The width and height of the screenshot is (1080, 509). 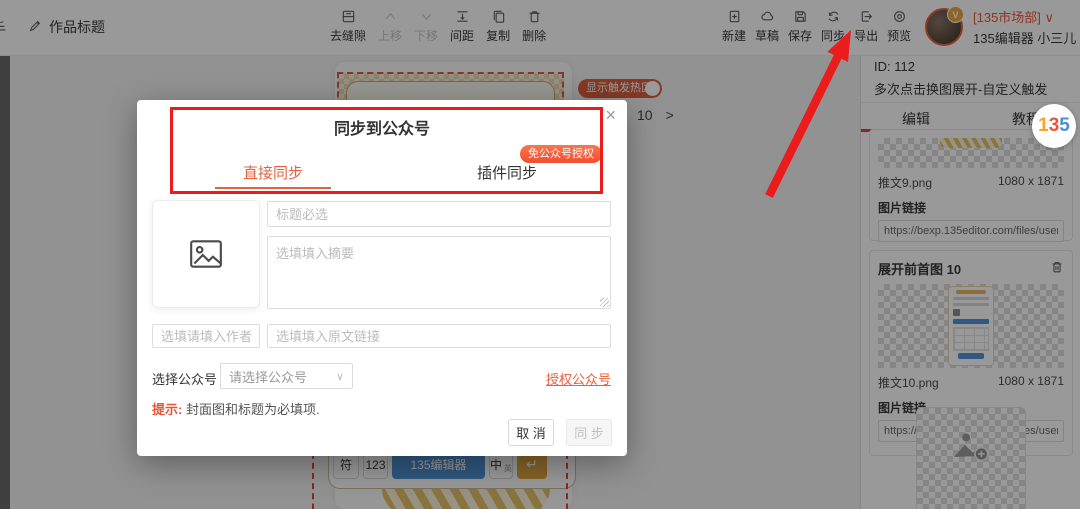 I want to click on active-tab-underline, so click(x=273, y=188).